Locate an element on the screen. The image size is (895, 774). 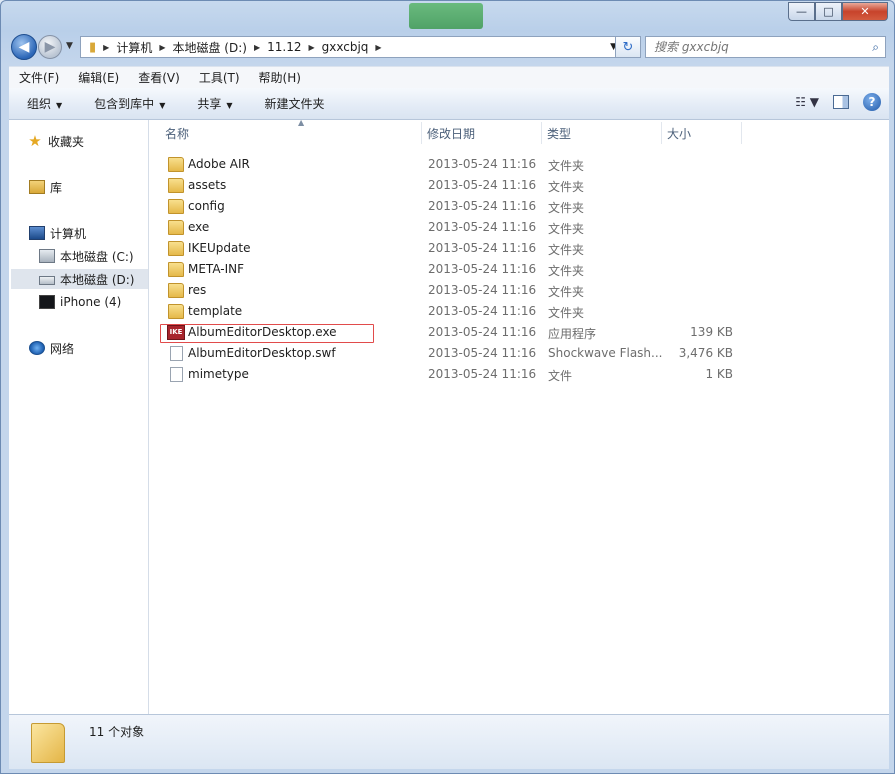
include-in-library-label: 包含到库中 is located at coordinates (124, 104).